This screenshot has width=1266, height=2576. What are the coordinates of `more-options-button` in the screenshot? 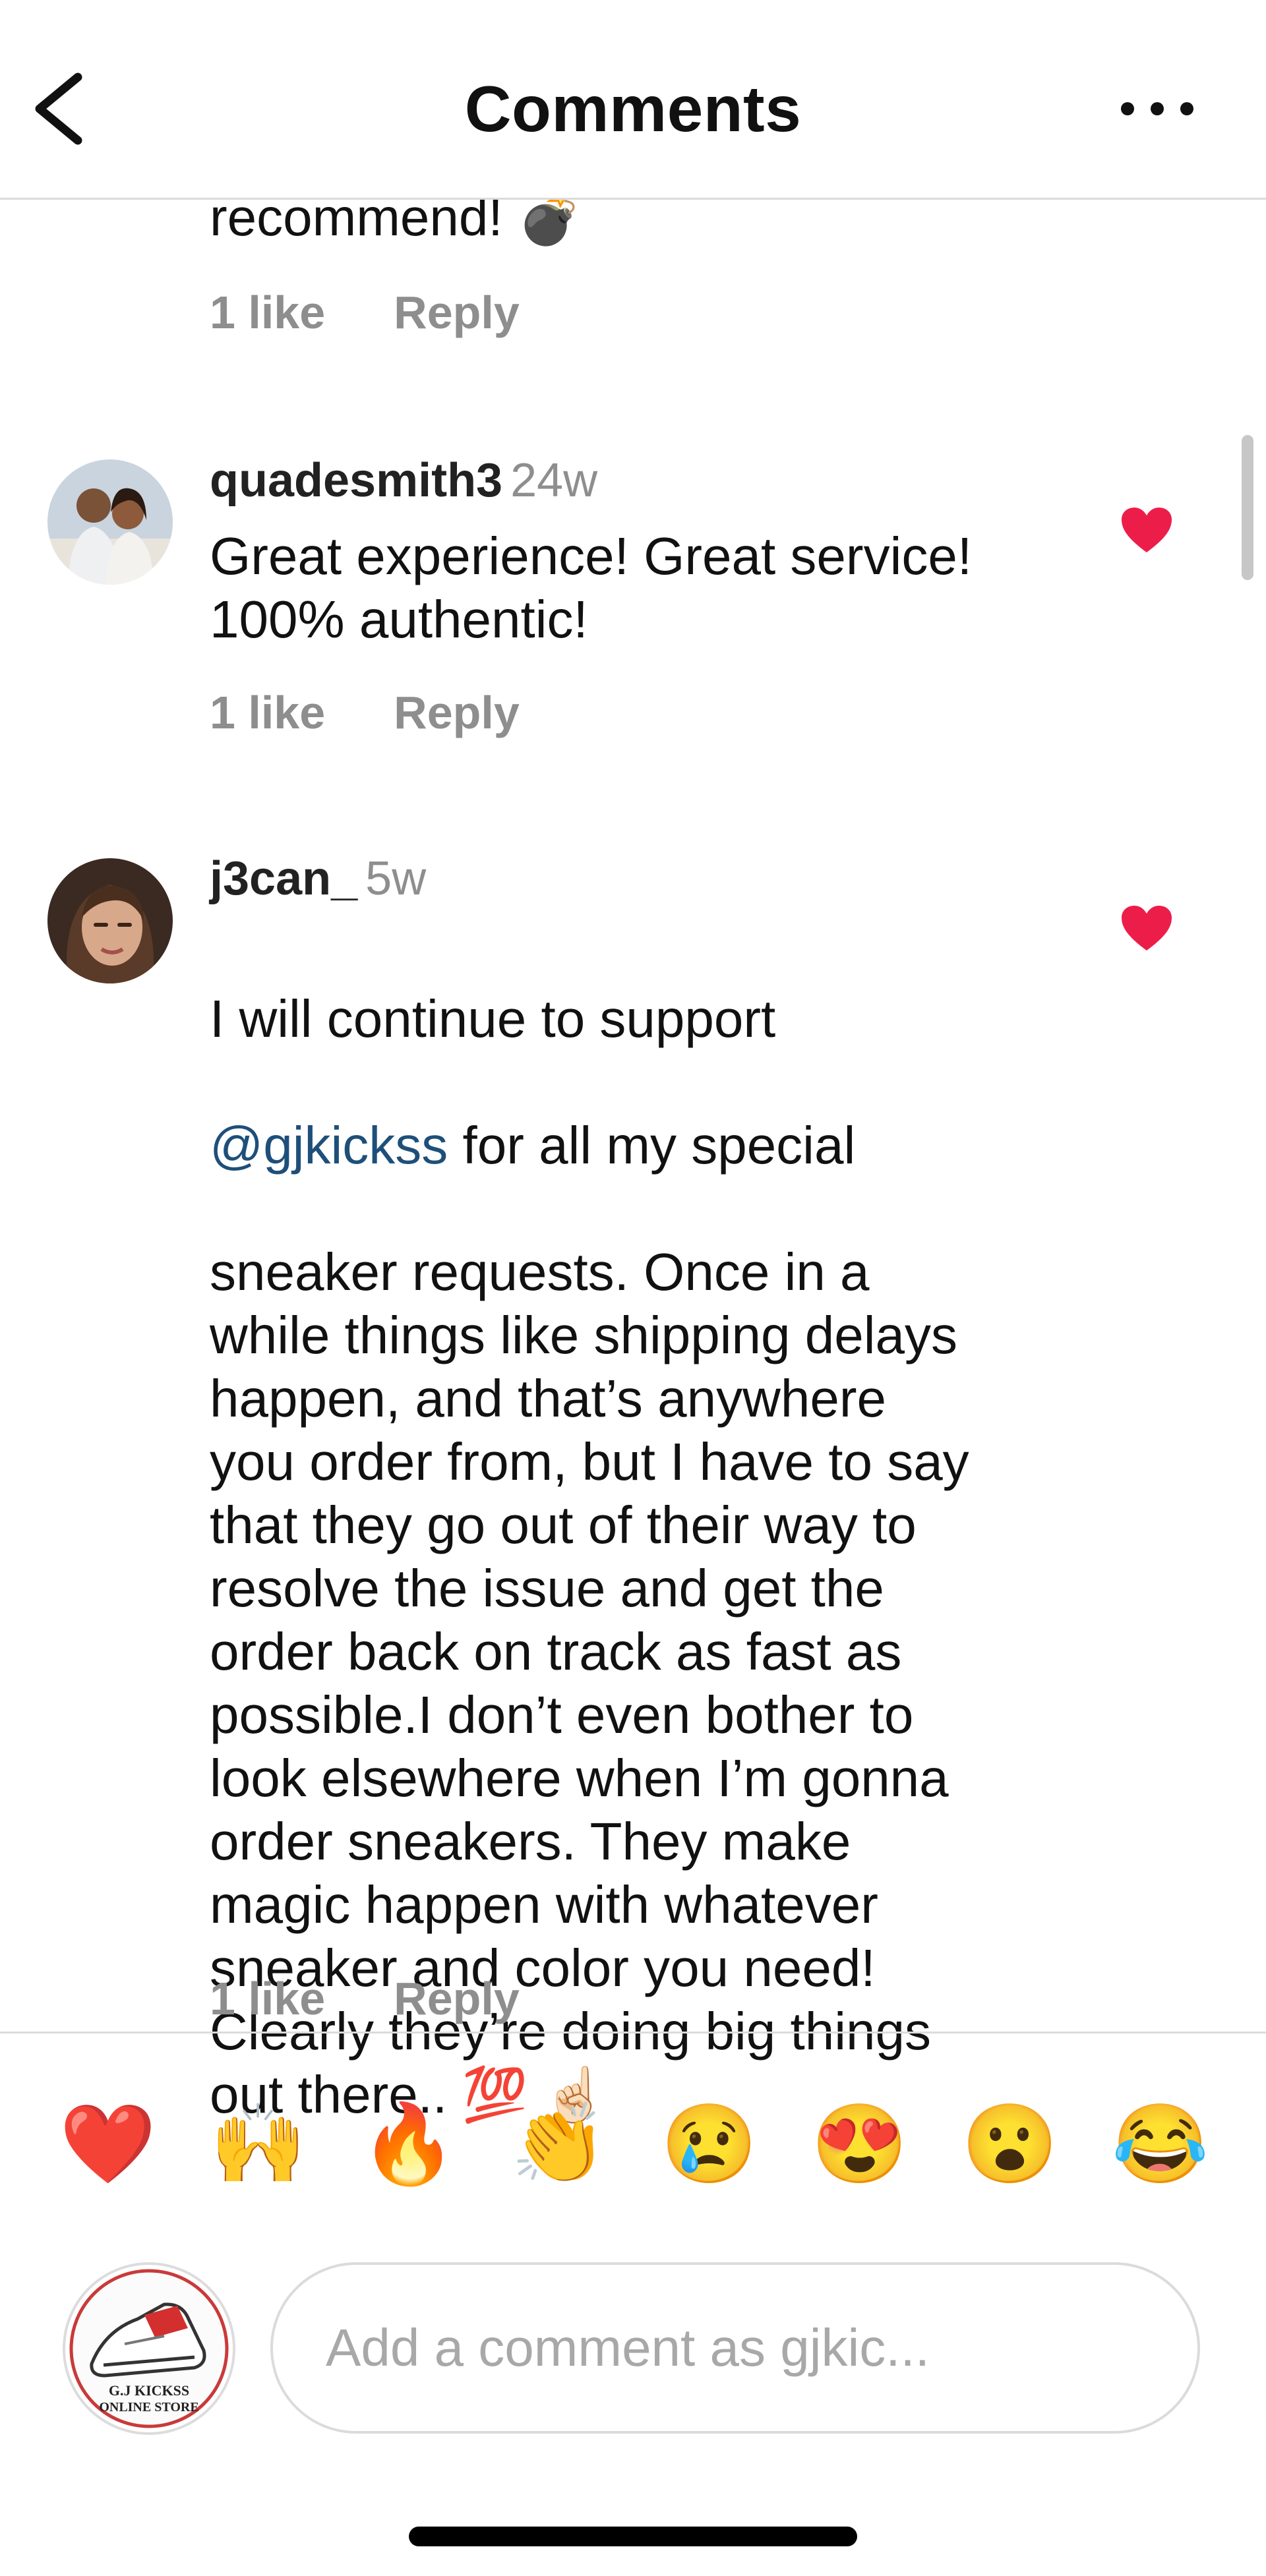 It's located at (1157, 109).